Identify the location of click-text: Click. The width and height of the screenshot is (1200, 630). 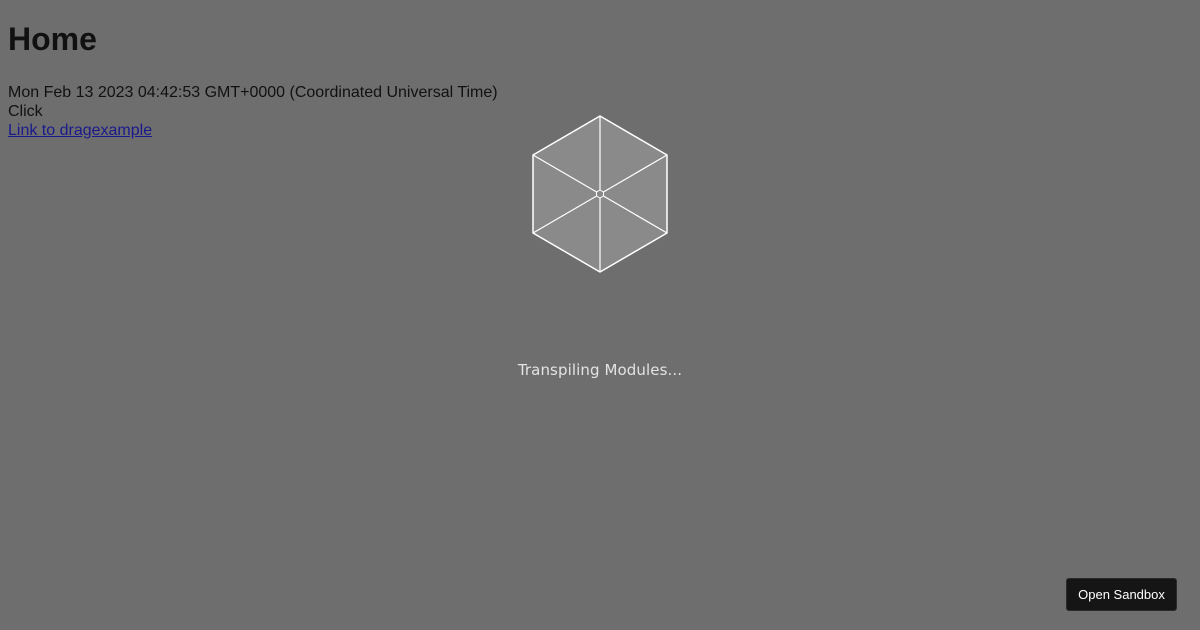
(253, 111).